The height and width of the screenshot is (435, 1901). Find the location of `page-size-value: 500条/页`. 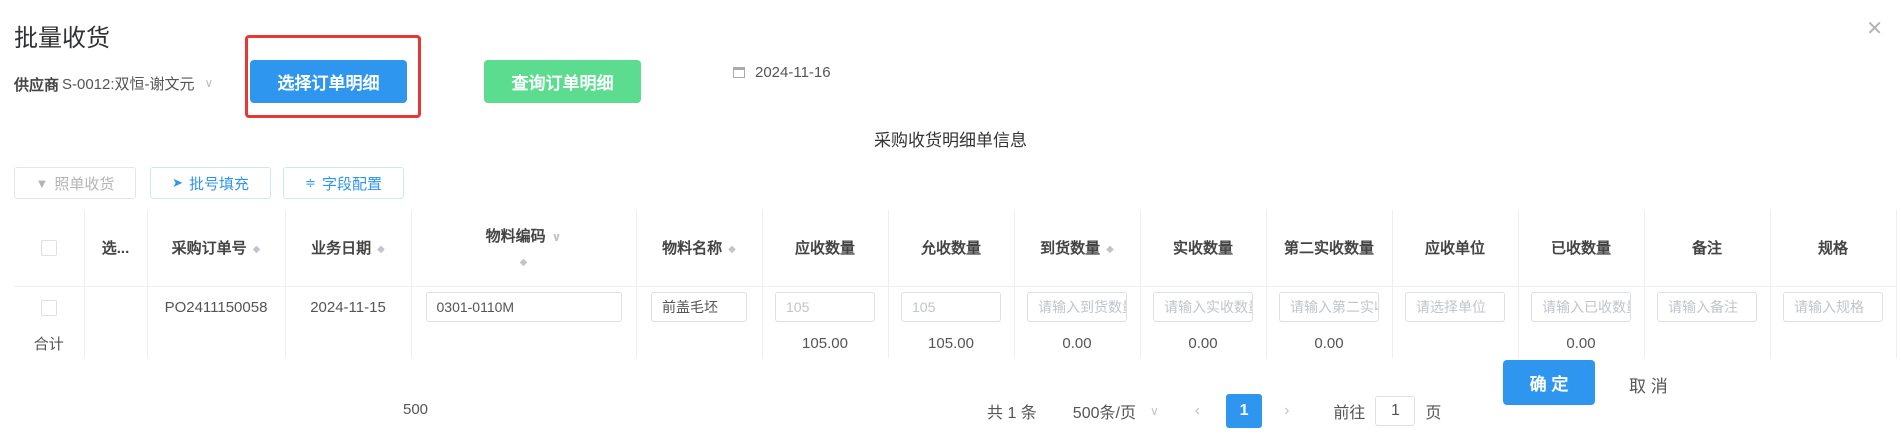

page-size-value: 500条/页 is located at coordinates (1104, 413).